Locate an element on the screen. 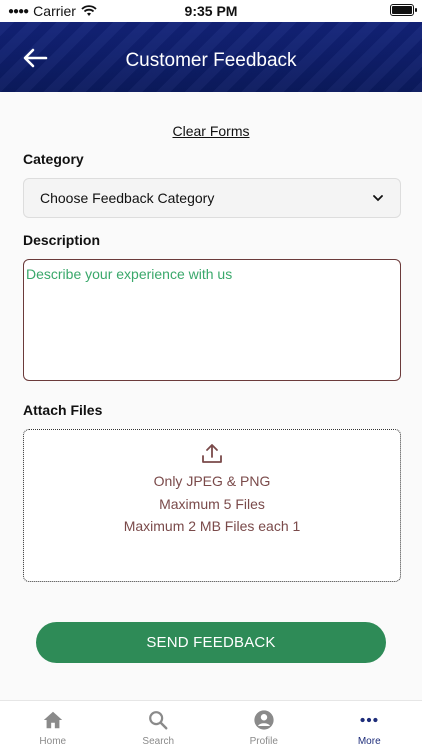 The image size is (422, 750). more-icon is located at coordinates (369, 720).